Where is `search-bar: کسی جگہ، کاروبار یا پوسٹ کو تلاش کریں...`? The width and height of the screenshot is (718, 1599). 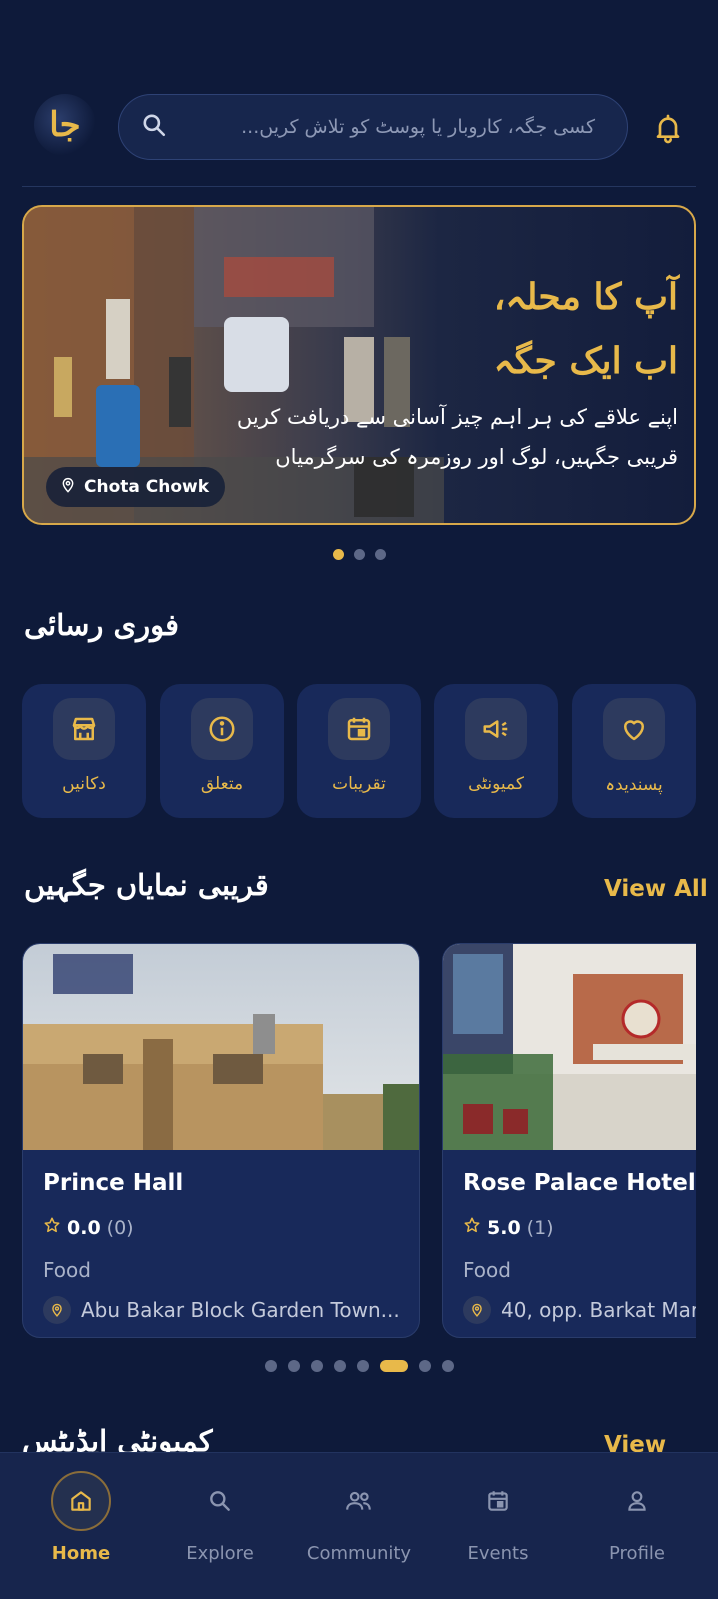 search-bar: کسی جگہ، کاروبار یا پوسٹ کو تلاش کریں... is located at coordinates (373, 127).